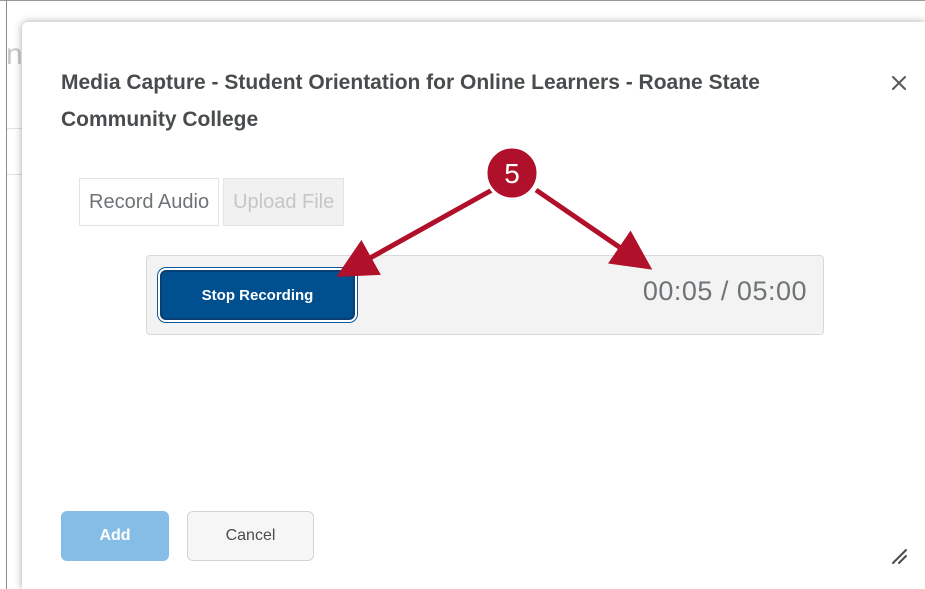  I want to click on close-button, so click(899, 83).